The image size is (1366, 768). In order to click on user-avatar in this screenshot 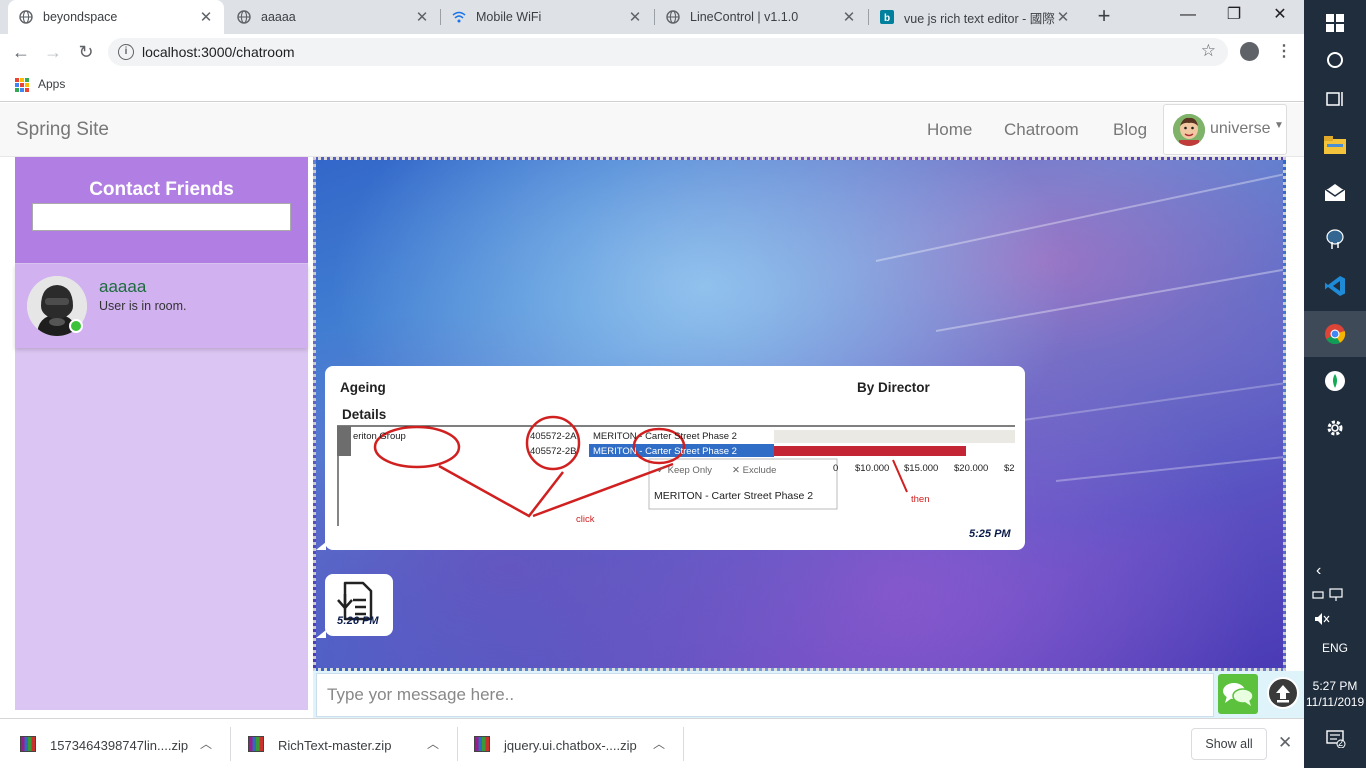, I will do `click(1189, 130)`.